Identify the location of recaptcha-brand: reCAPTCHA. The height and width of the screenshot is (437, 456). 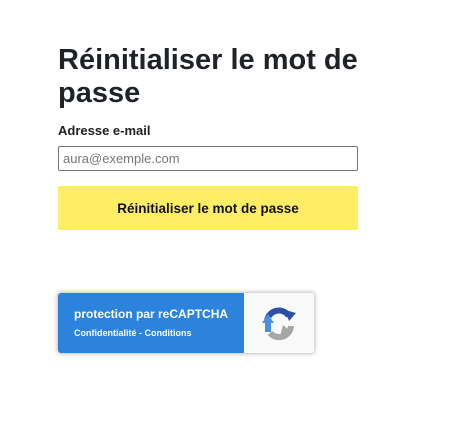
(193, 314).